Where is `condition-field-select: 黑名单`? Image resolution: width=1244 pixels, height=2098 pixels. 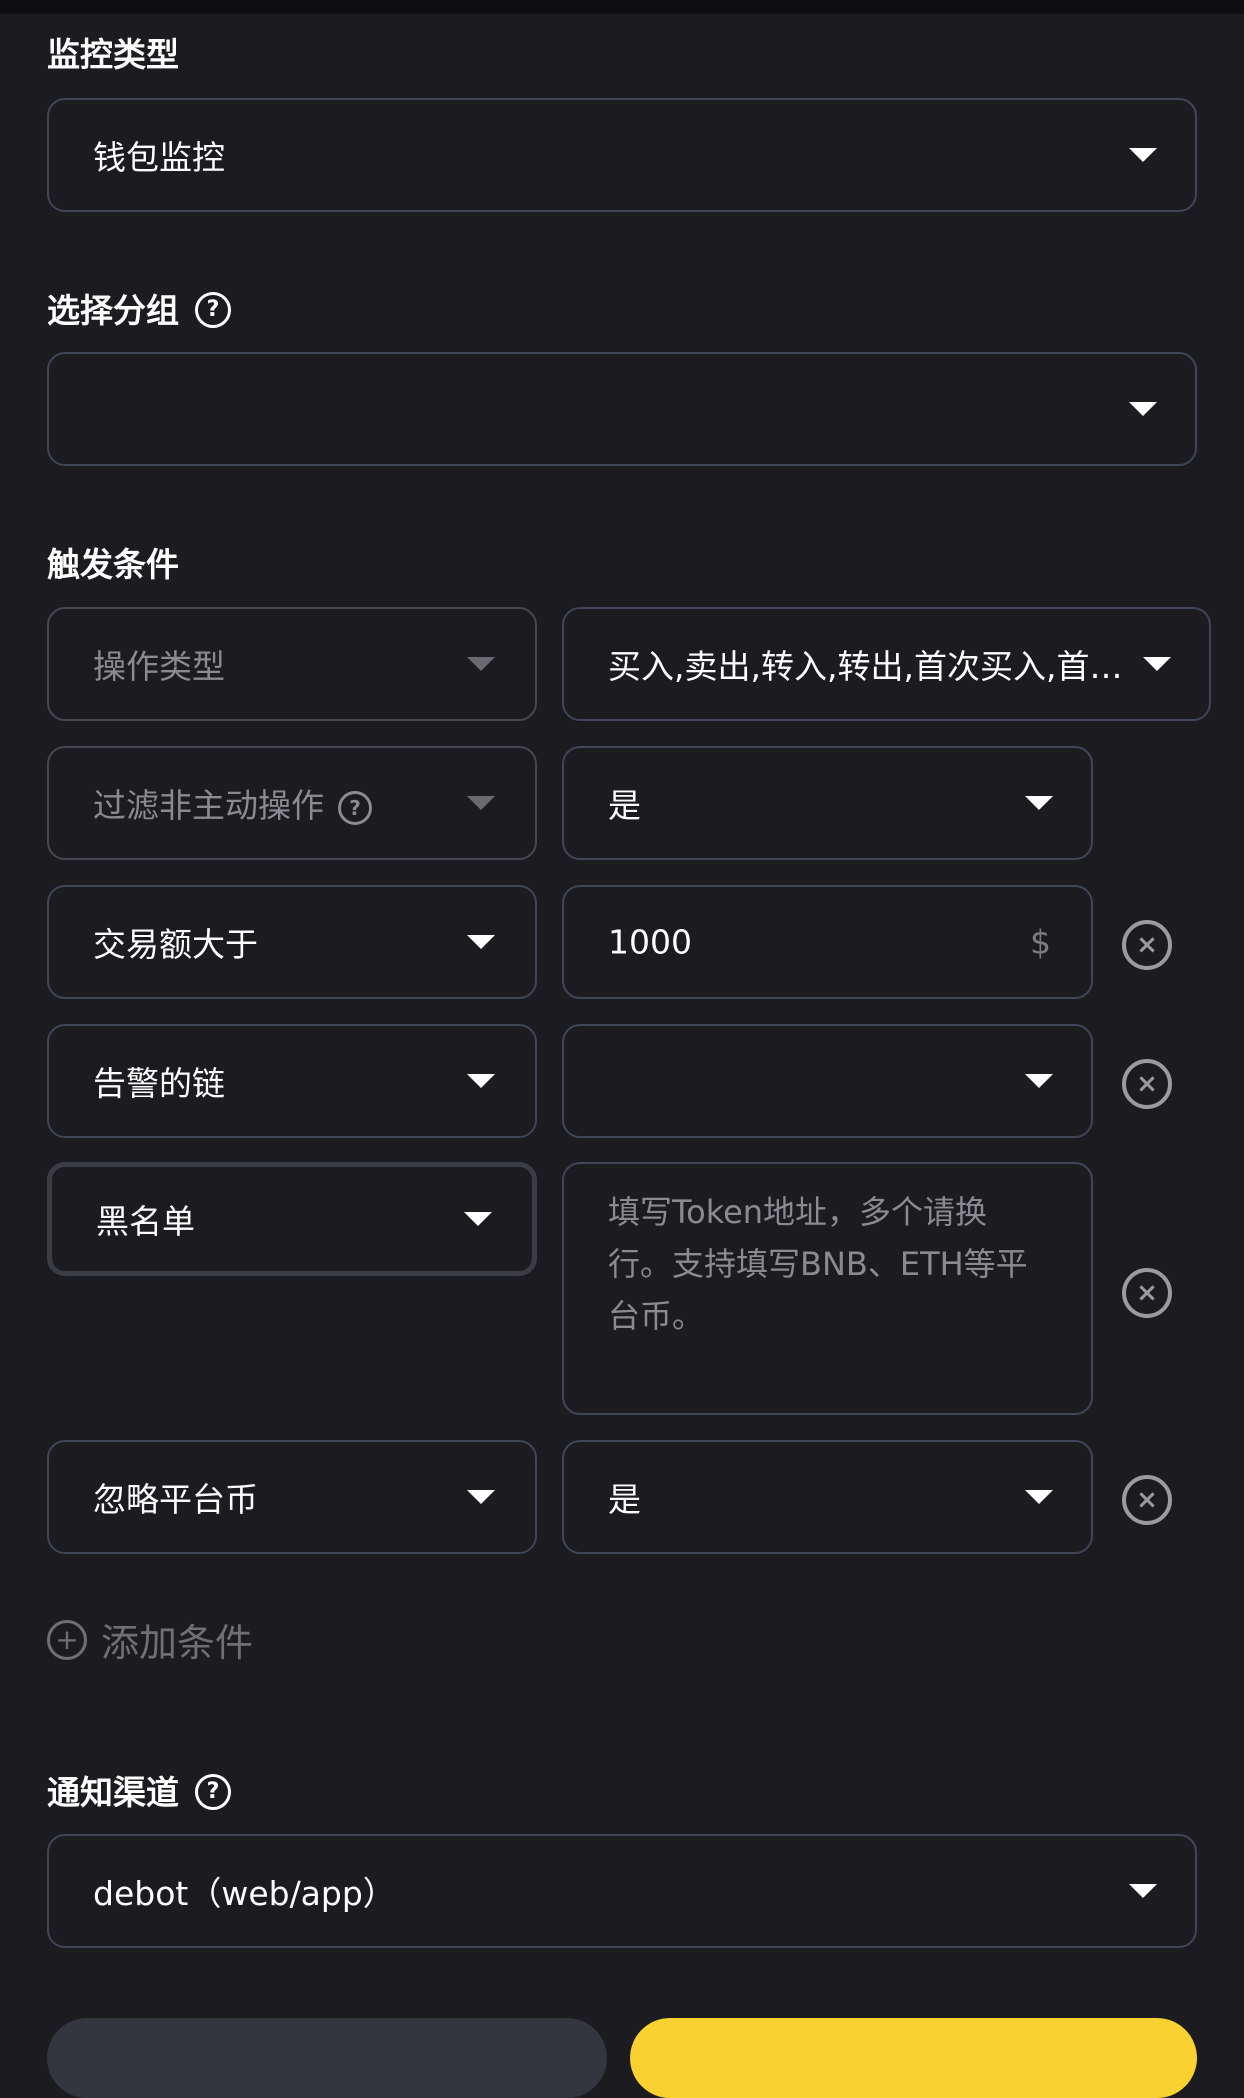
condition-field-select: 黑名单 is located at coordinates (292, 1219).